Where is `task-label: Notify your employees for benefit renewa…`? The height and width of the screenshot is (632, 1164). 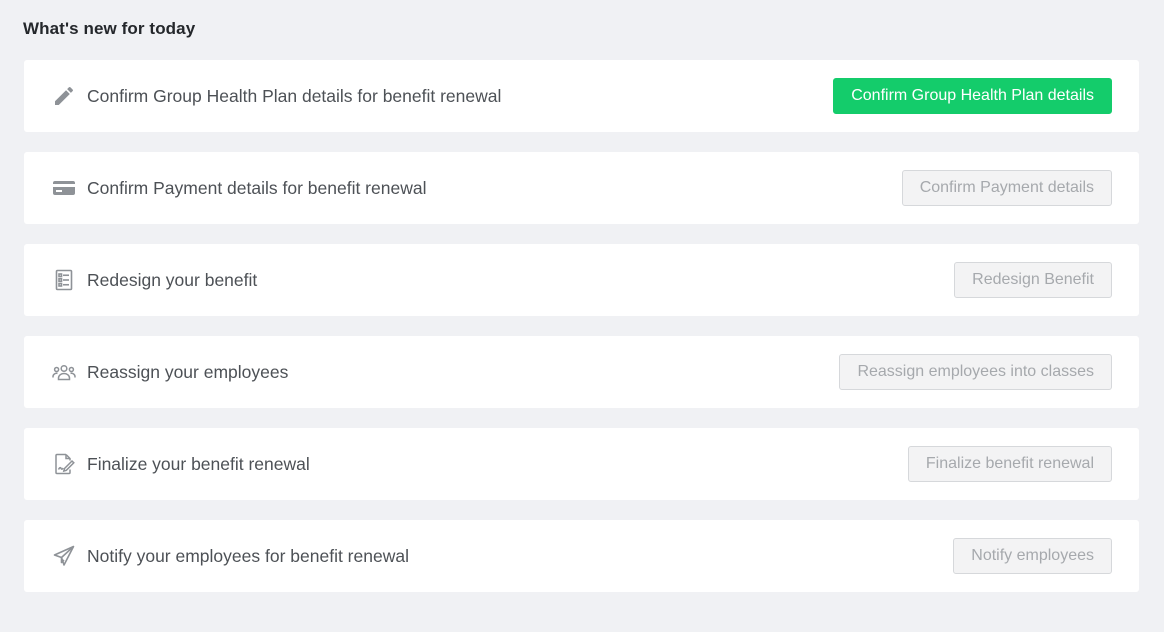 task-label: Notify your employees for benefit renewa… is located at coordinates (248, 555).